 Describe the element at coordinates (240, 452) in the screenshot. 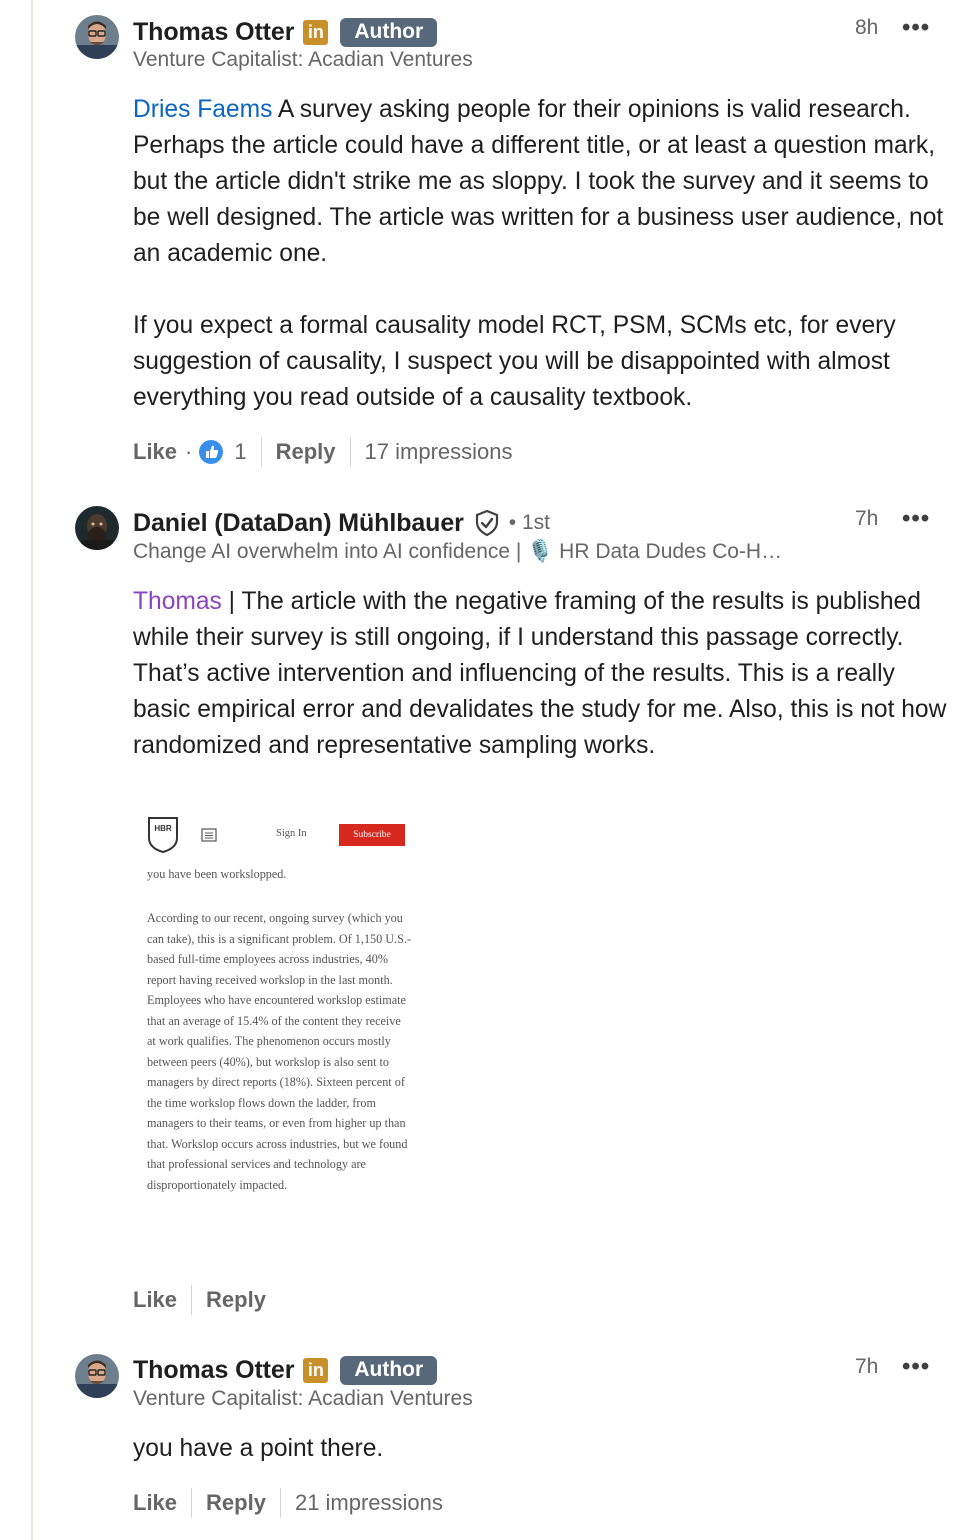

I see `reaction-count: 1` at that location.